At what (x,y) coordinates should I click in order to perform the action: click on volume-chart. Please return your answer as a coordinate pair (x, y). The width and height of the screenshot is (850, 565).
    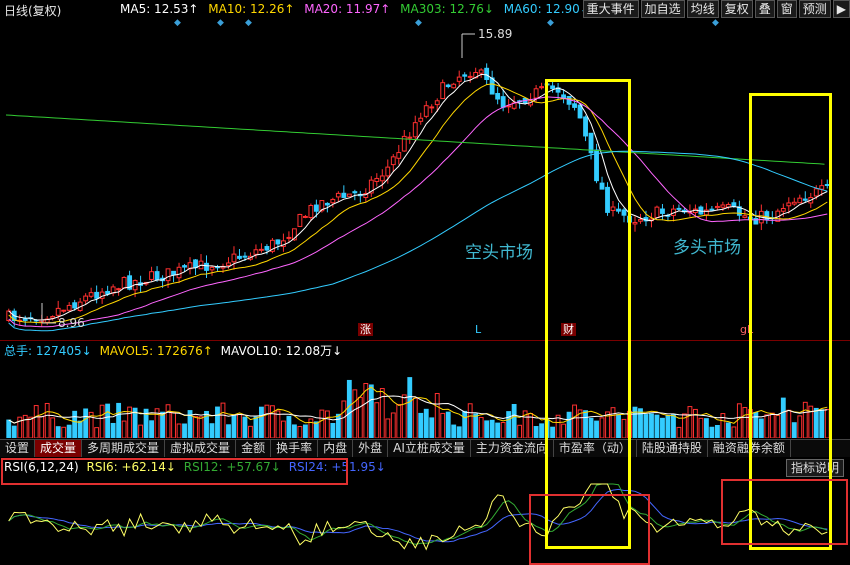
    Looking at the image, I should click on (425, 398).